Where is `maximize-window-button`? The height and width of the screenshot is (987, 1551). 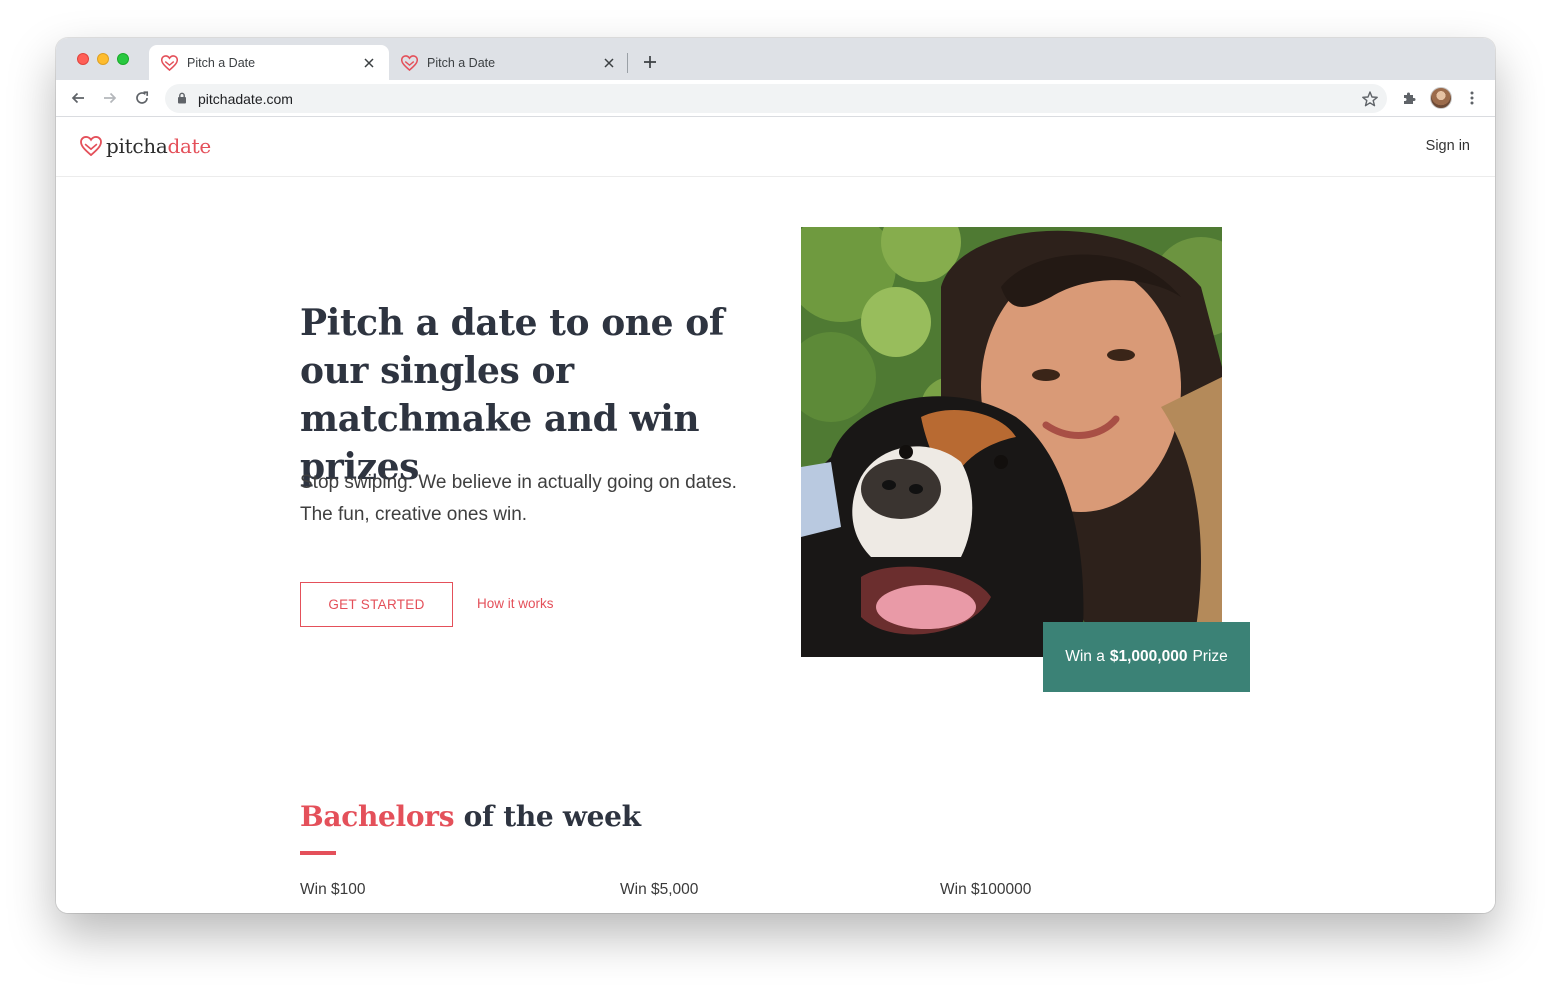
maximize-window-button is located at coordinates (123, 59).